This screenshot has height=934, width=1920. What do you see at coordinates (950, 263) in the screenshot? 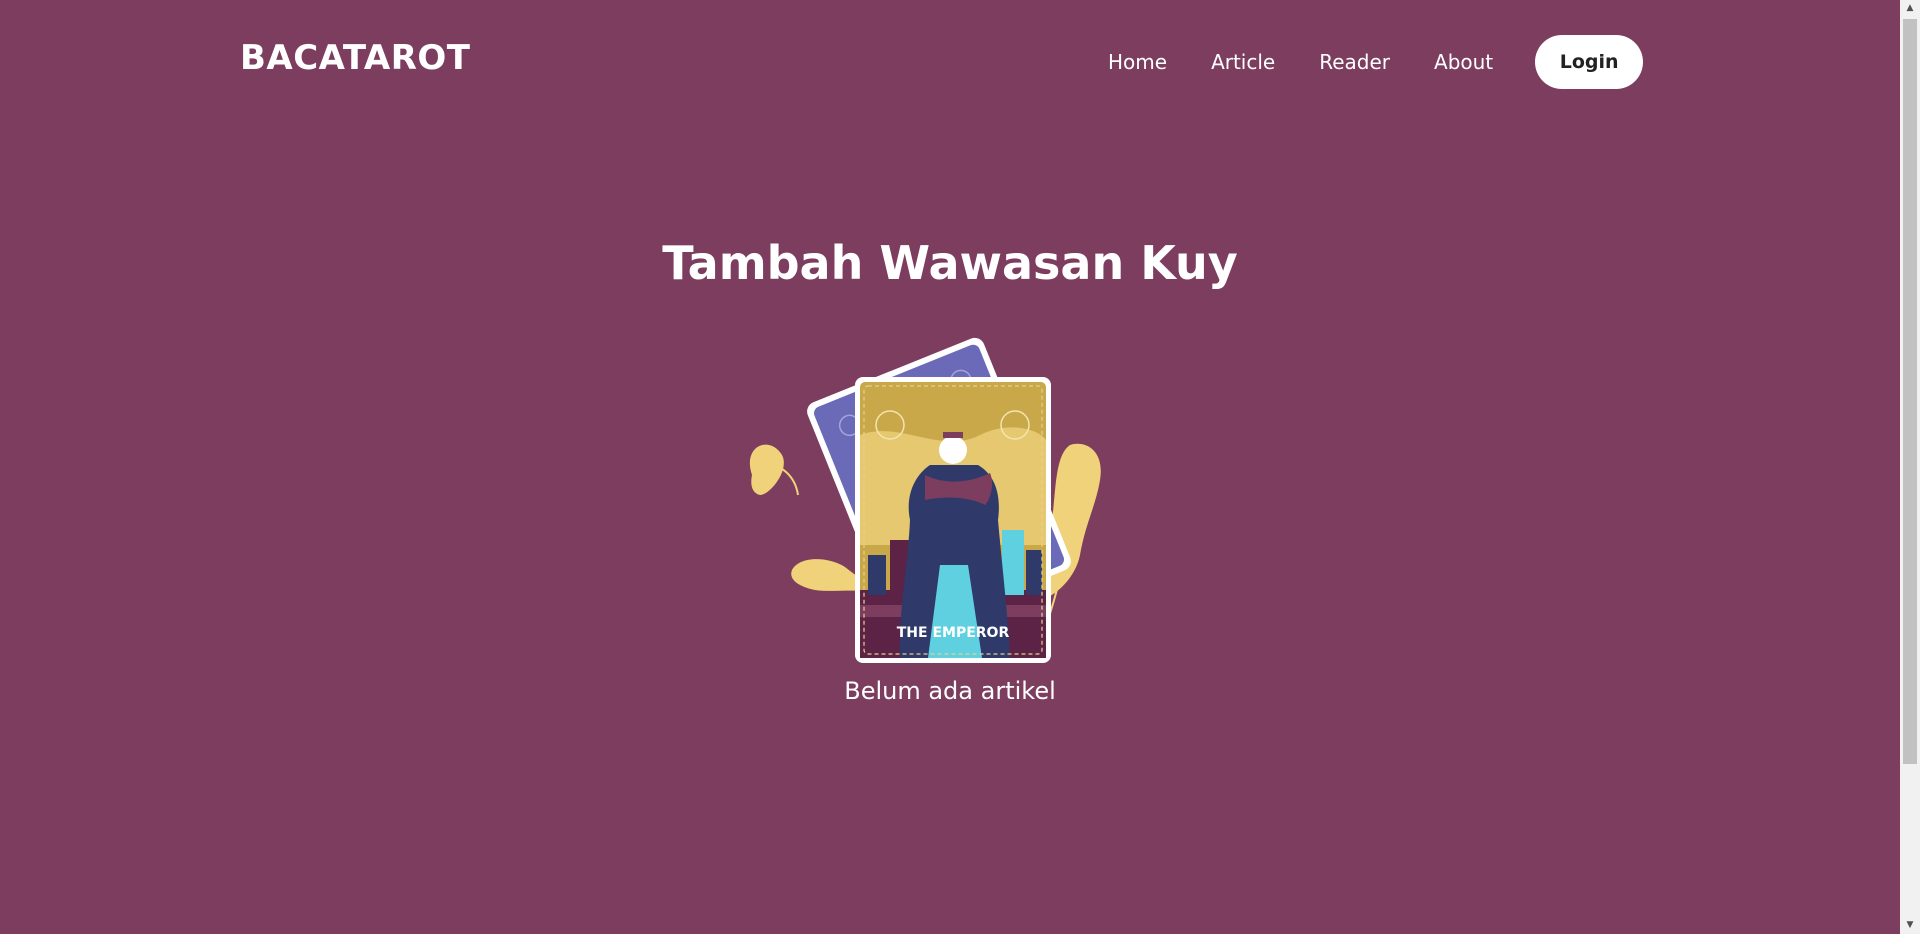
I see `page-title: Tambah Wawasan Kuy` at bounding box center [950, 263].